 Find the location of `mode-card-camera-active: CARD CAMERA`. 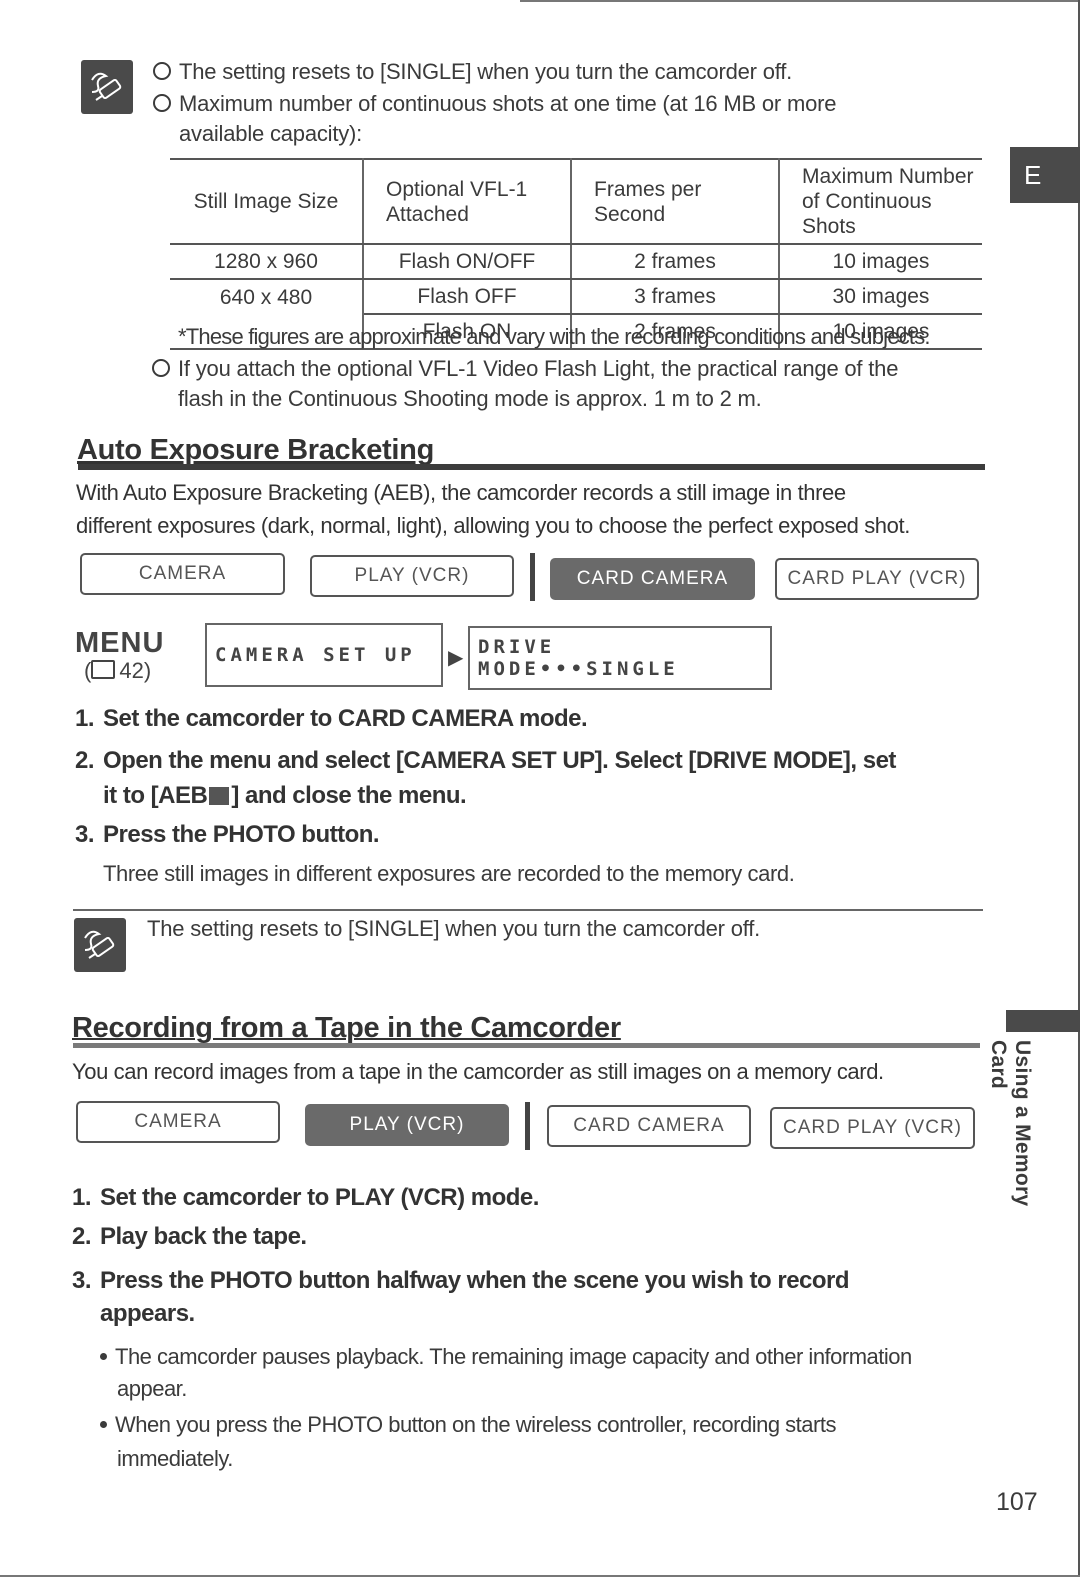

mode-card-camera-active: CARD CAMERA is located at coordinates (652, 579).